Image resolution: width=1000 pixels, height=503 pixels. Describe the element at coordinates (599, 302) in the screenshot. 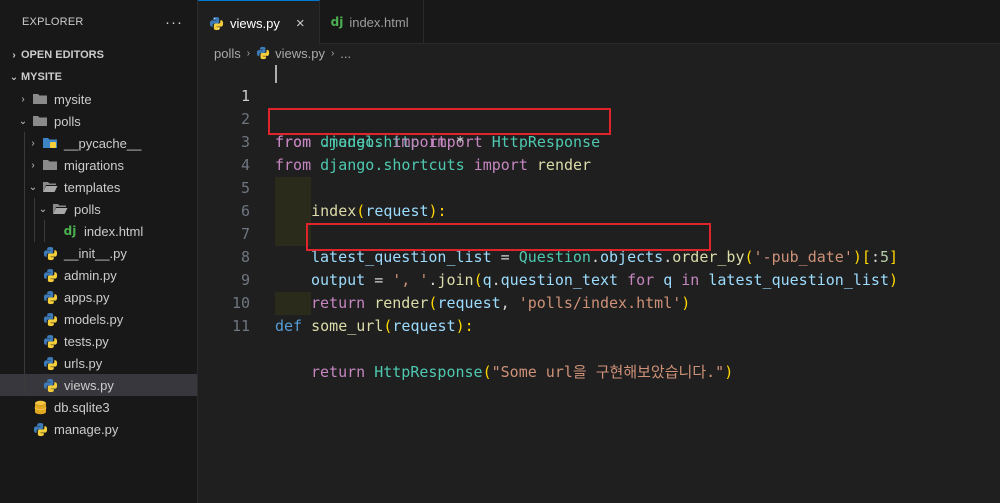

I see `code-line-10: 10 def some_url(request):` at that location.